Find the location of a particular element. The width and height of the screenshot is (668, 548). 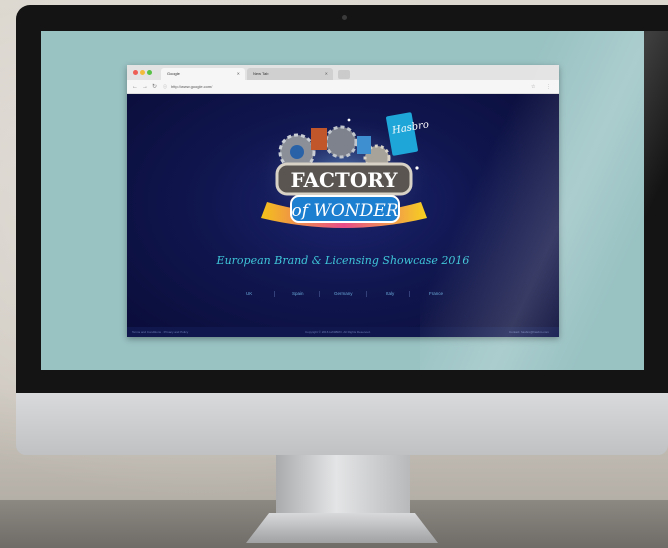

bookmark-star-icon: ☆ is located at coordinates (533, 87).